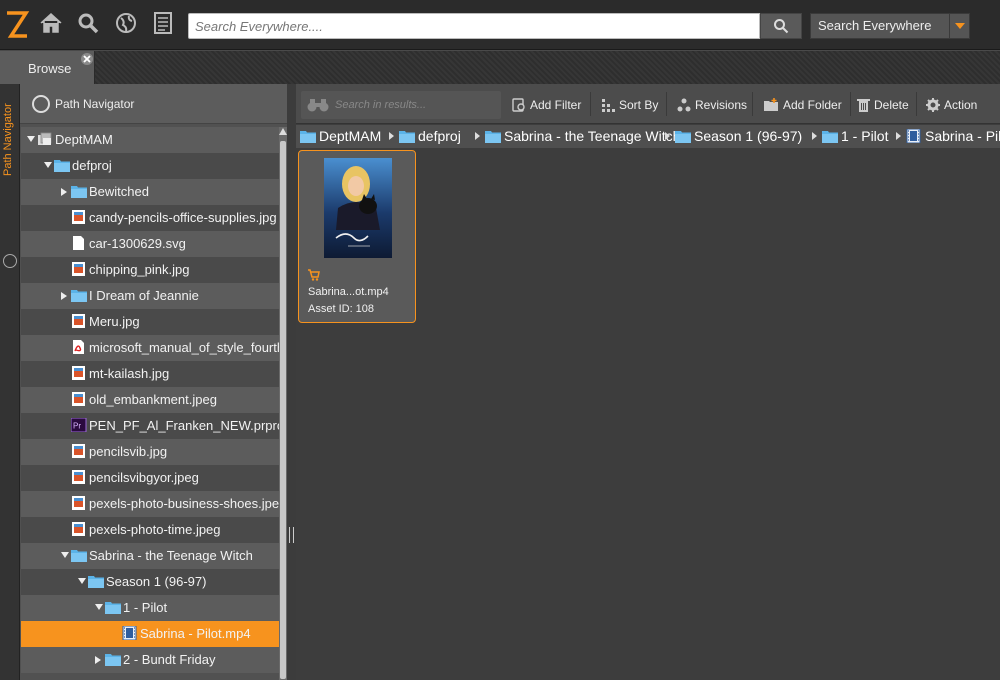  What do you see at coordinates (962, 136) in the screenshot?
I see `breadcrumb-label: Sabrina - Pilot` at bounding box center [962, 136].